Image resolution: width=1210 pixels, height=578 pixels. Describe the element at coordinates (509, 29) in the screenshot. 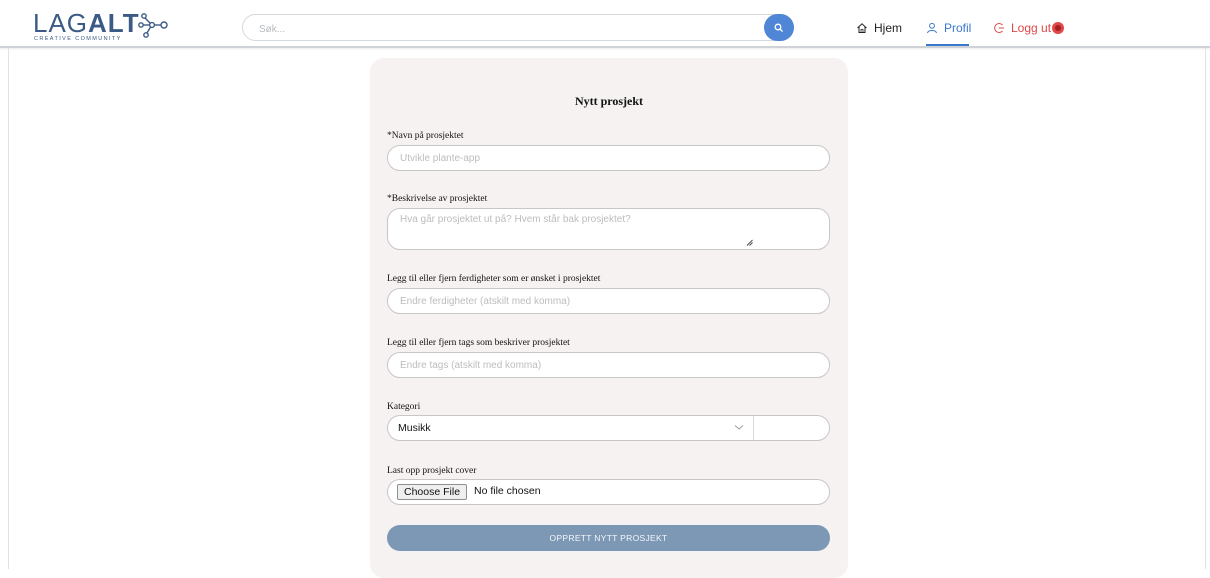

I see `search-input` at that location.